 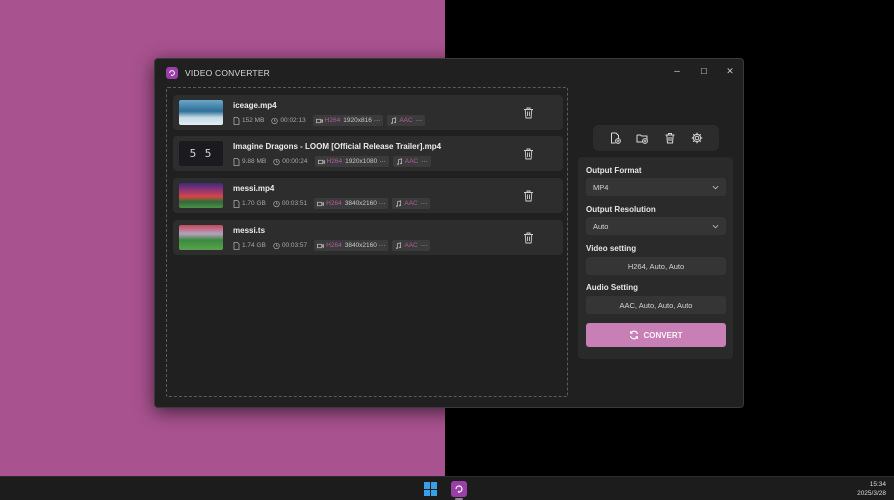 I want to click on output-resolution-select: Auto, so click(x=656, y=226).